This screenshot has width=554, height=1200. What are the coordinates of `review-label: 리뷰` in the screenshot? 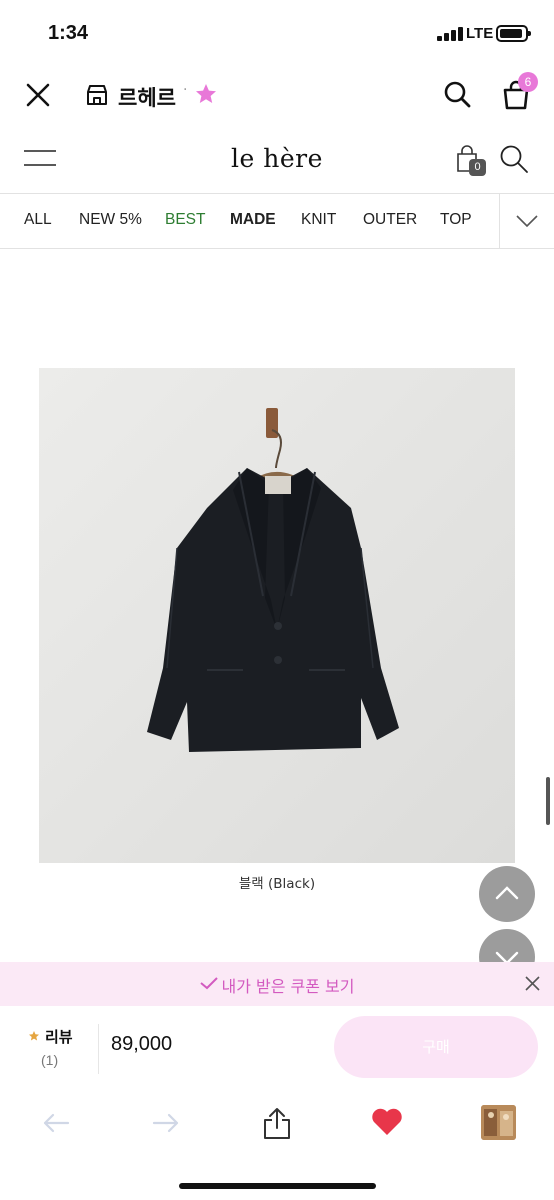 It's located at (59, 1036).